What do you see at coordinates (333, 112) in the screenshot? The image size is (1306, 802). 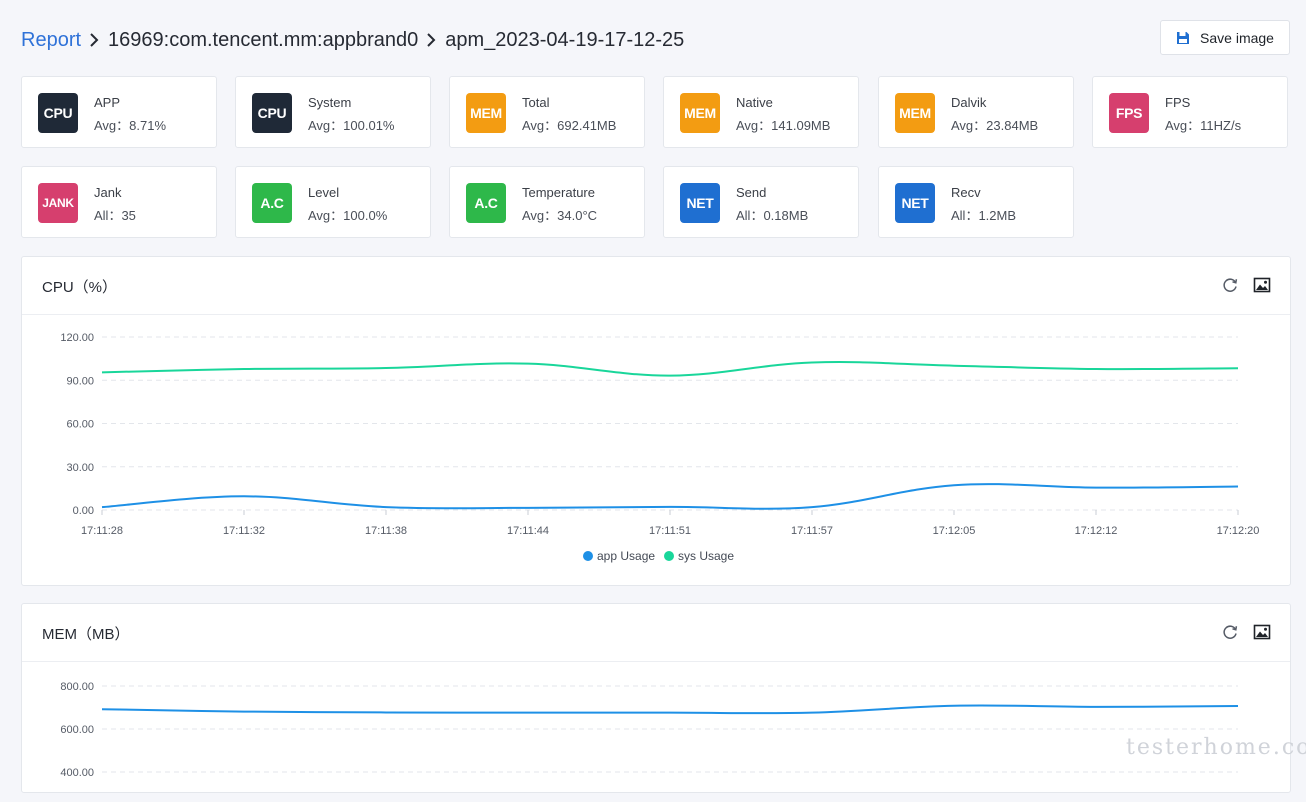 I see `metric-card-system: CPU System Avg：100.01%` at bounding box center [333, 112].